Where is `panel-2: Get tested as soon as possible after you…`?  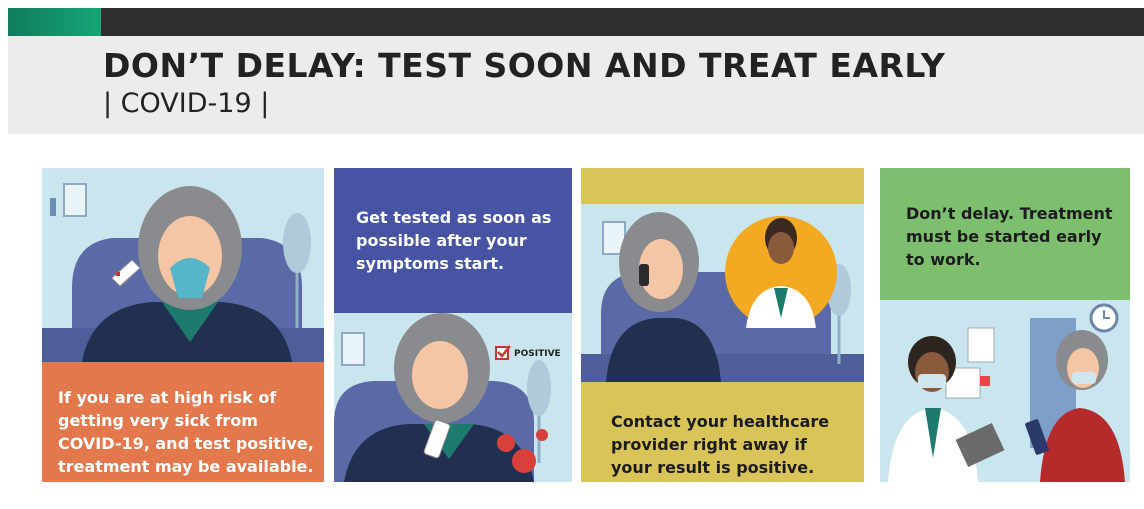 panel-2: Get tested as soon as possible after you… is located at coordinates (453, 325).